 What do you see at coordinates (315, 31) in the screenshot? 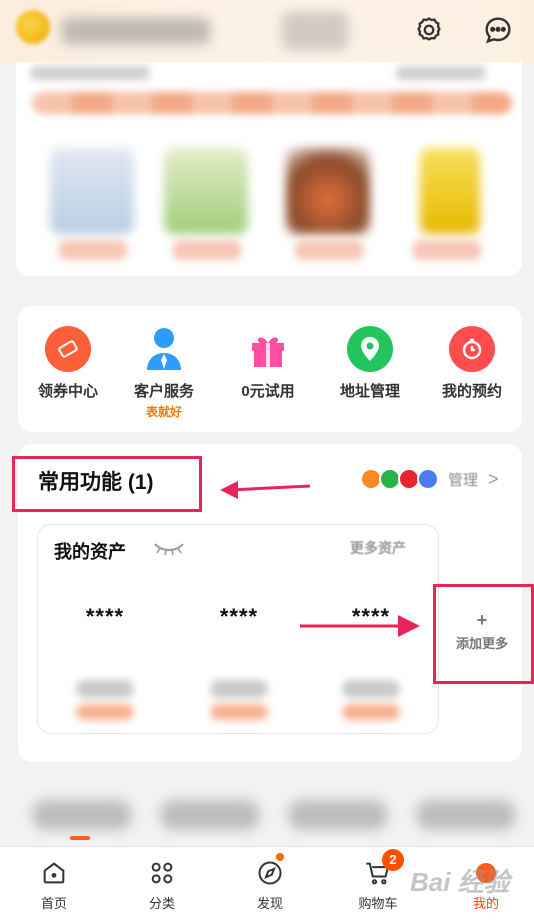
I see `blurred-member-tag` at bounding box center [315, 31].